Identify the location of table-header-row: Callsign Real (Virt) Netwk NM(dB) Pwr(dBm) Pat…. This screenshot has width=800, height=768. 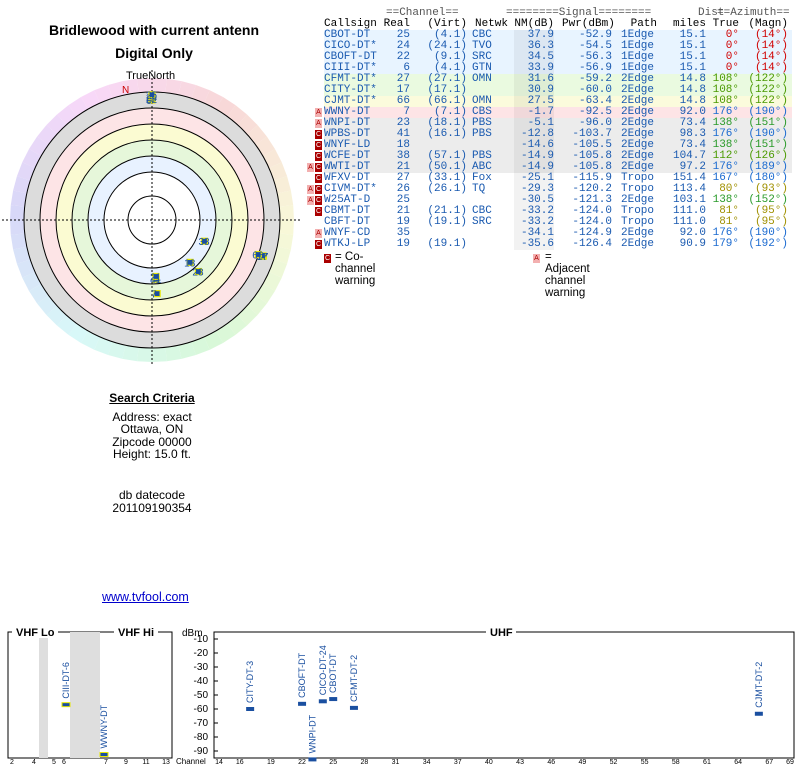
(559, 24).